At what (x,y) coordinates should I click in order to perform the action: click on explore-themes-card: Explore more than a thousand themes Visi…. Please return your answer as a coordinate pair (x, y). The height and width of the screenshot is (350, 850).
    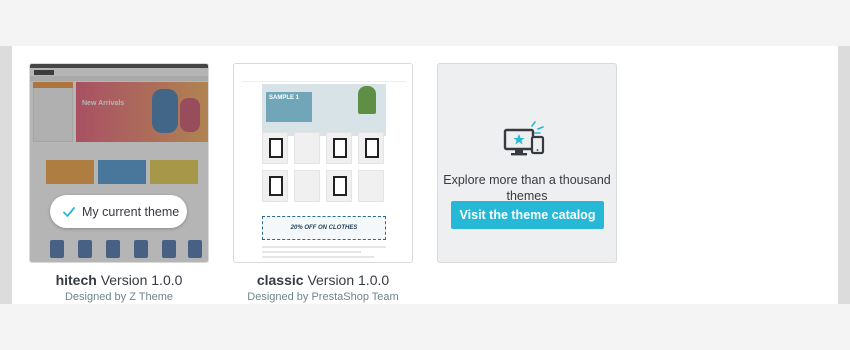
    Looking at the image, I should click on (527, 163).